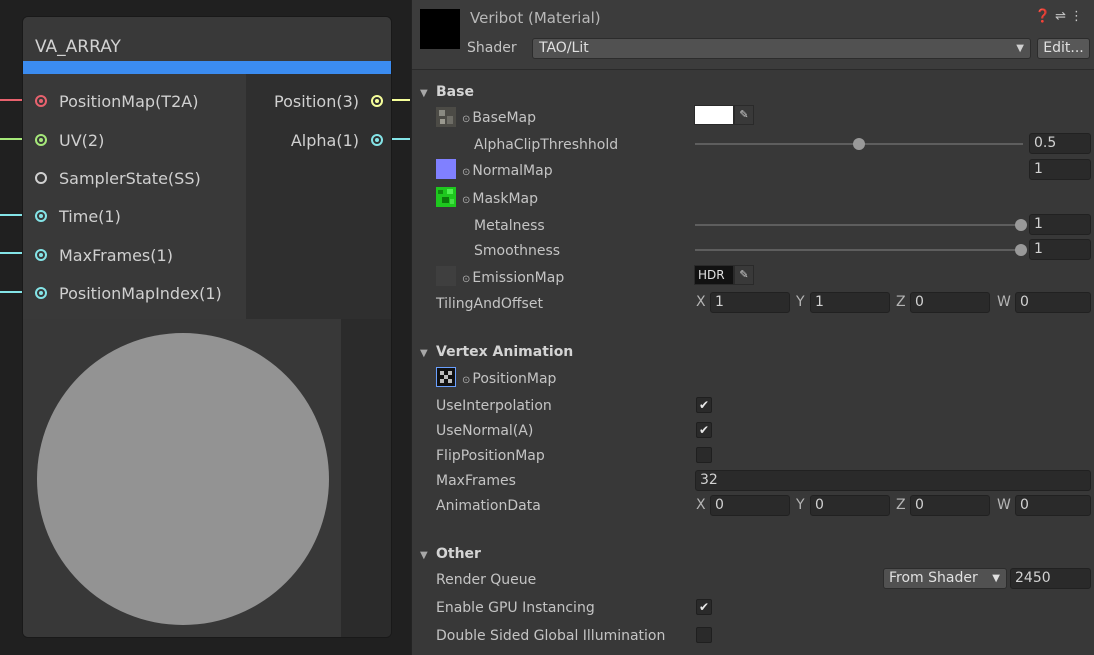 This screenshot has width=1094, height=655. I want to click on shader-label: Shader, so click(492, 48).